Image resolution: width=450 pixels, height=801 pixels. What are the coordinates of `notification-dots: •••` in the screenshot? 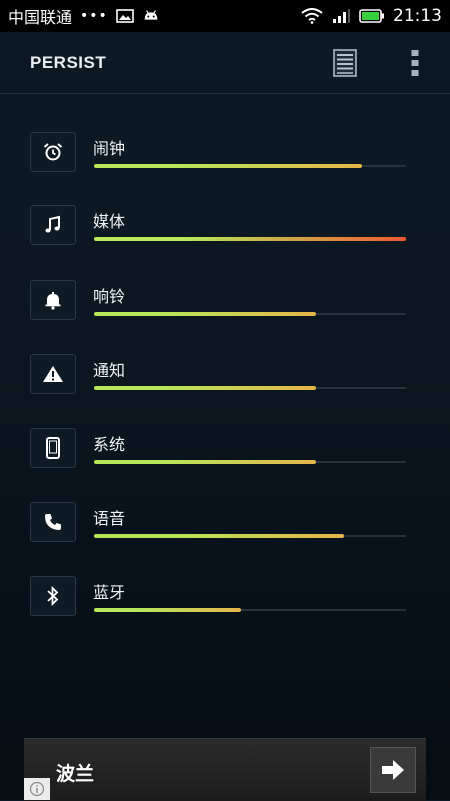 It's located at (94, 16).